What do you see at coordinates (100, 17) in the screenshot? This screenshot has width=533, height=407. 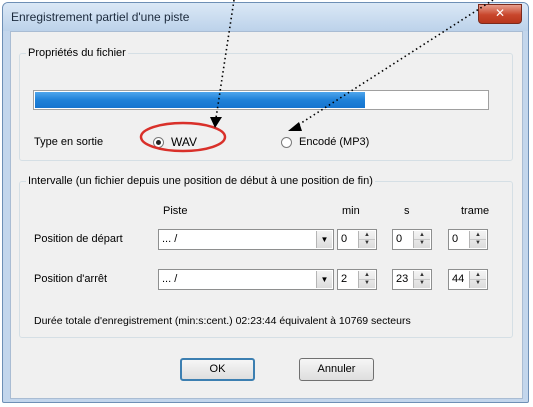 I see `window-title: Enregistrement partiel d'une piste` at bounding box center [100, 17].